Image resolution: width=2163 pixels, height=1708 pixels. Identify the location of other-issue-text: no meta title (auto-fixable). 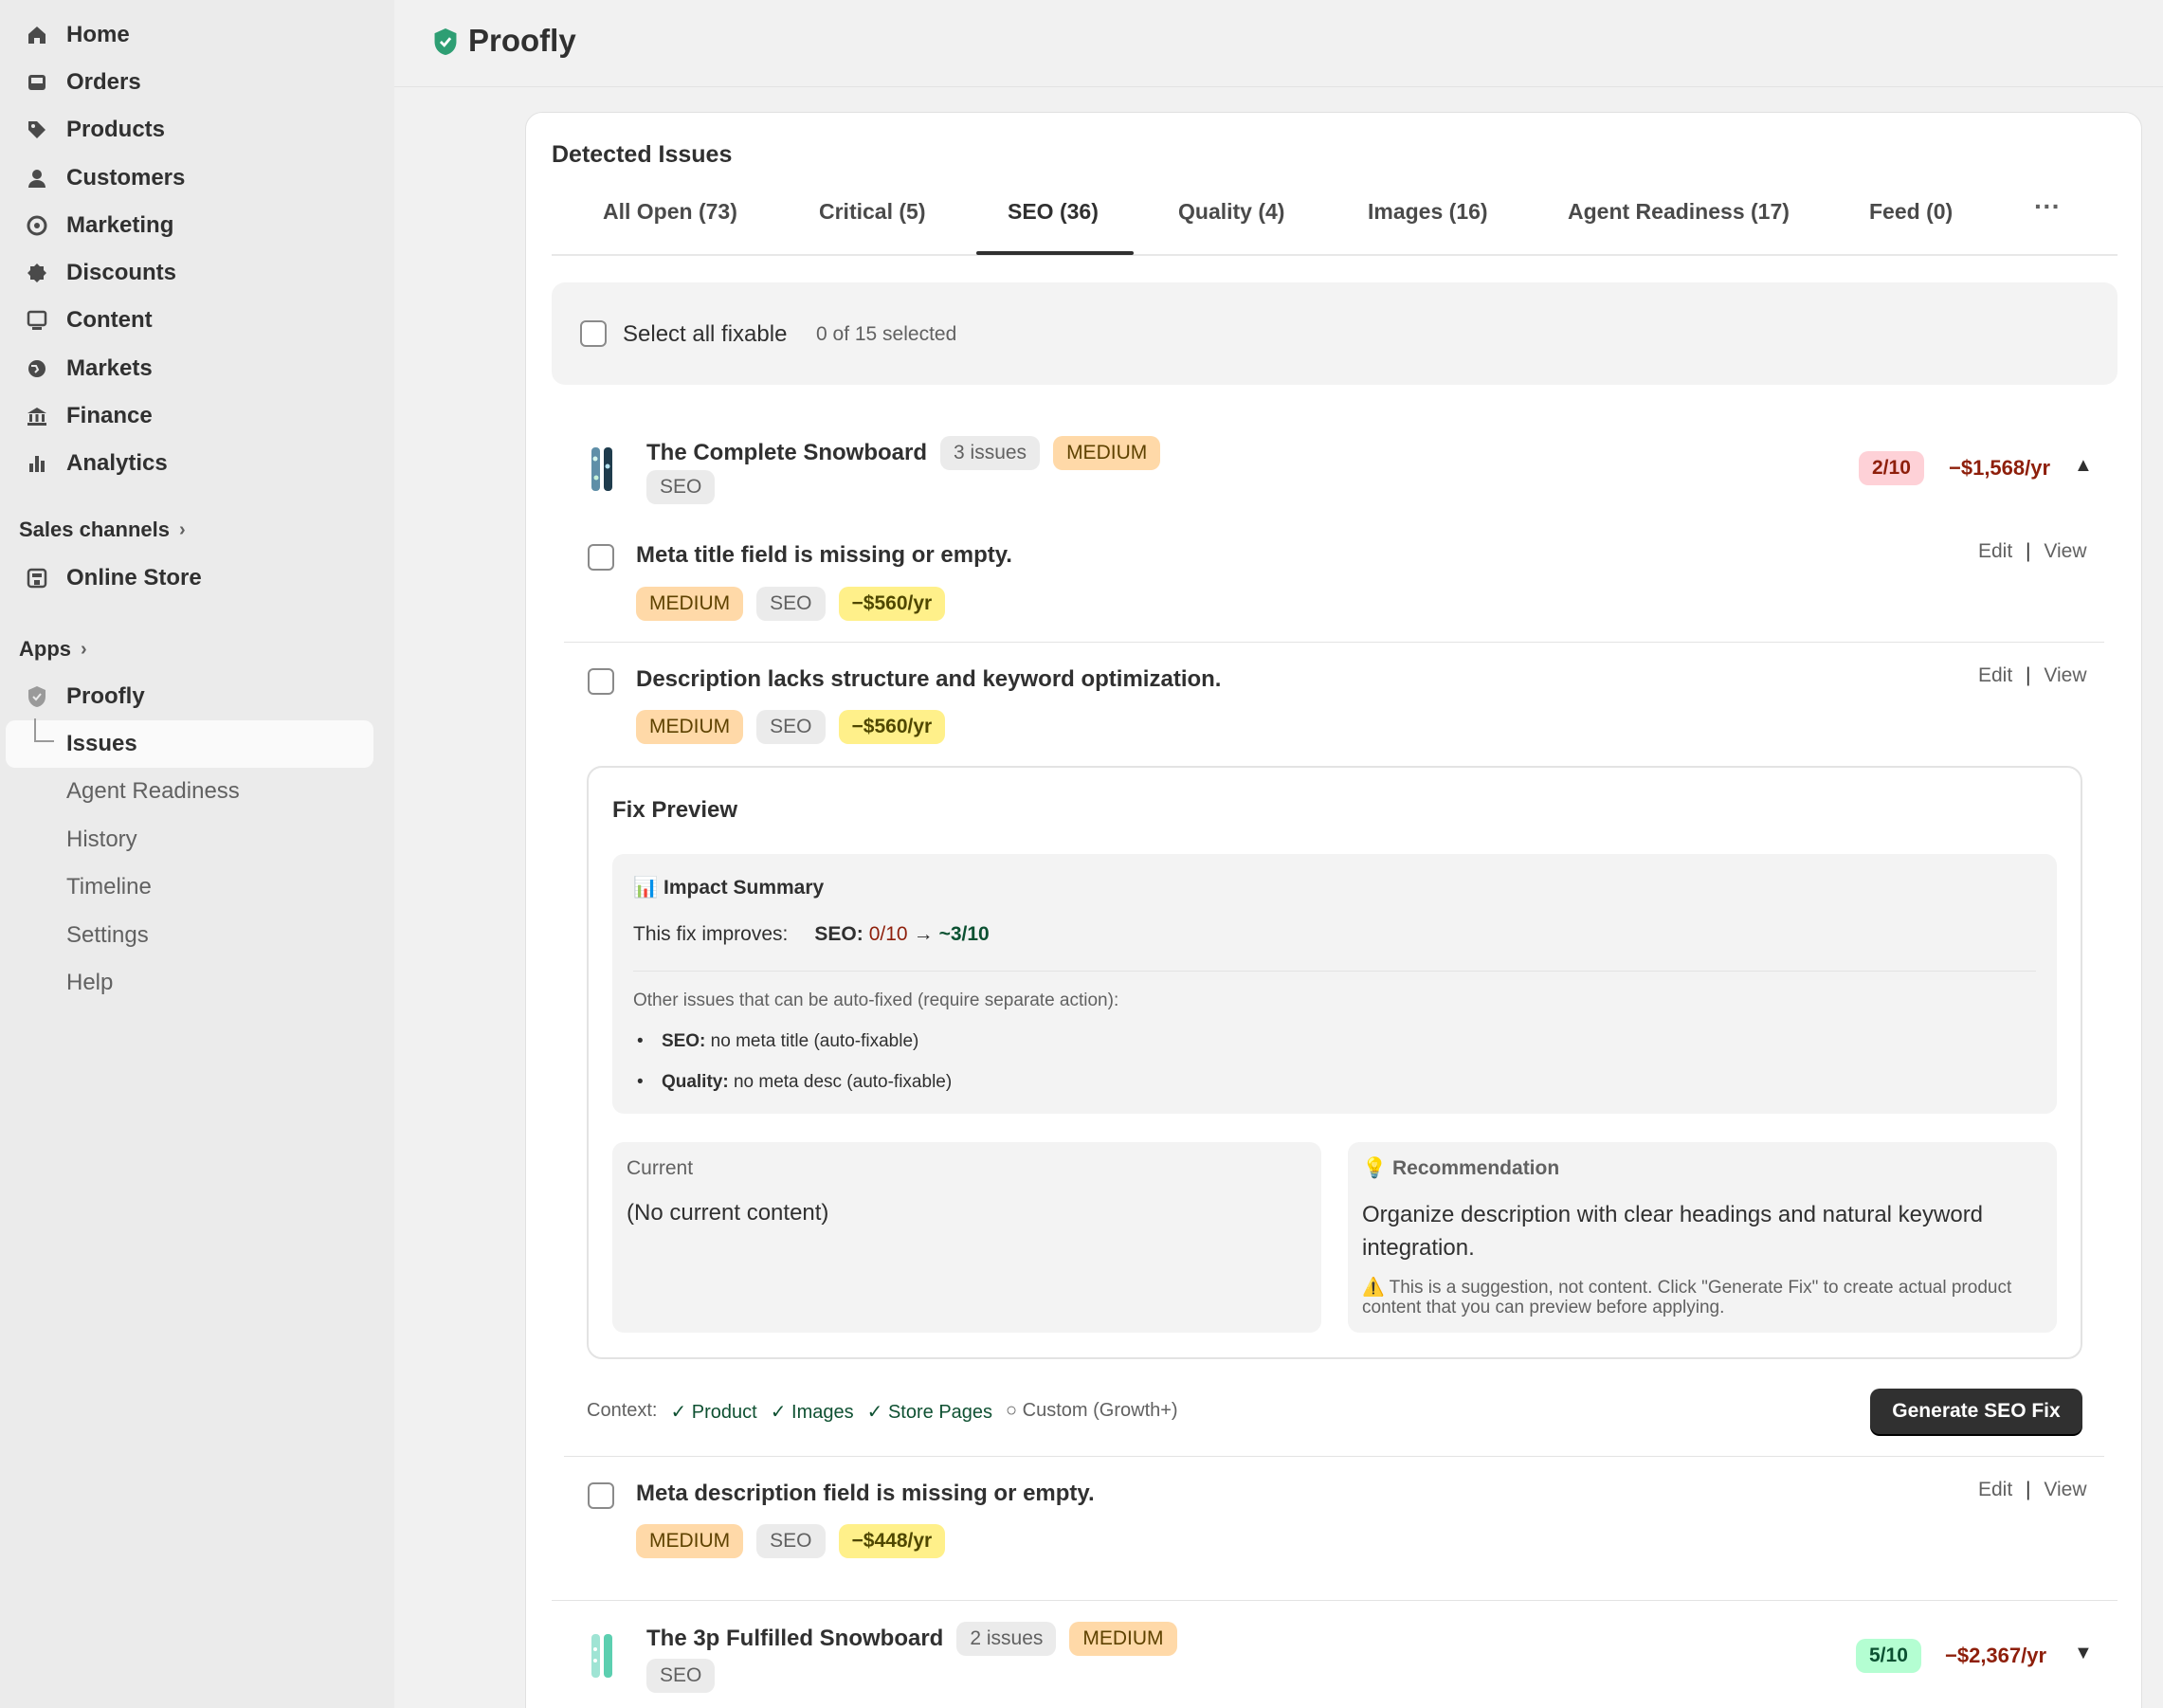
(814, 1041).